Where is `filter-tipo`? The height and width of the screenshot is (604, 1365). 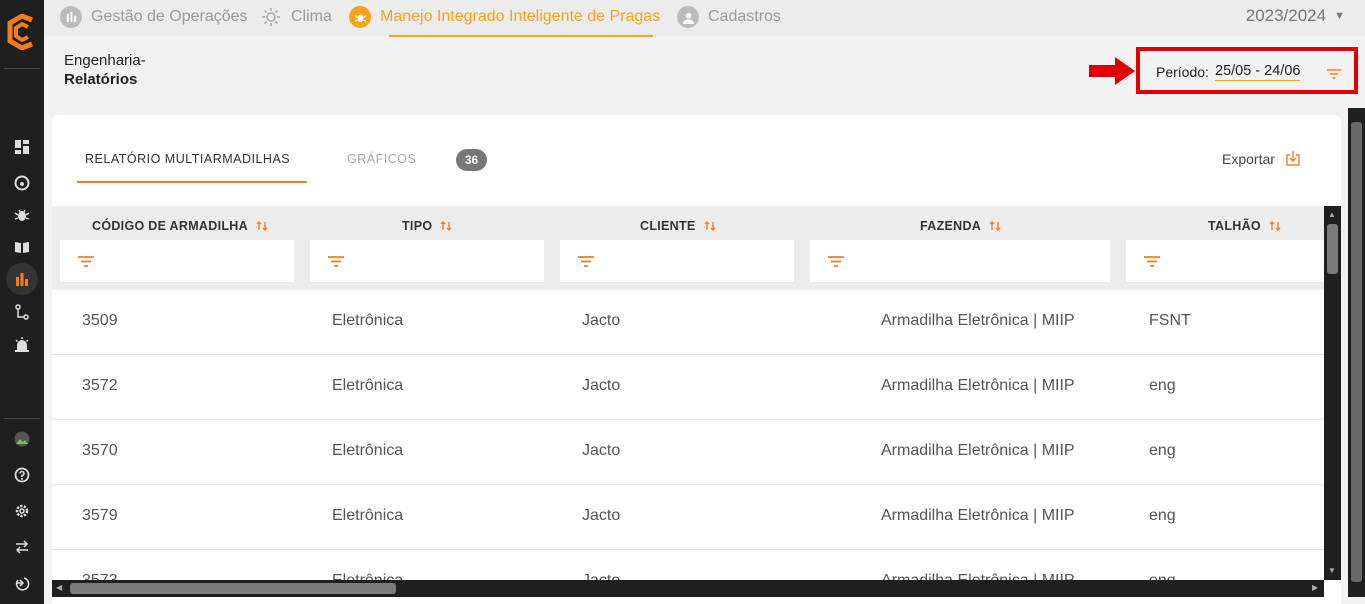
filter-tipo is located at coordinates (427, 261).